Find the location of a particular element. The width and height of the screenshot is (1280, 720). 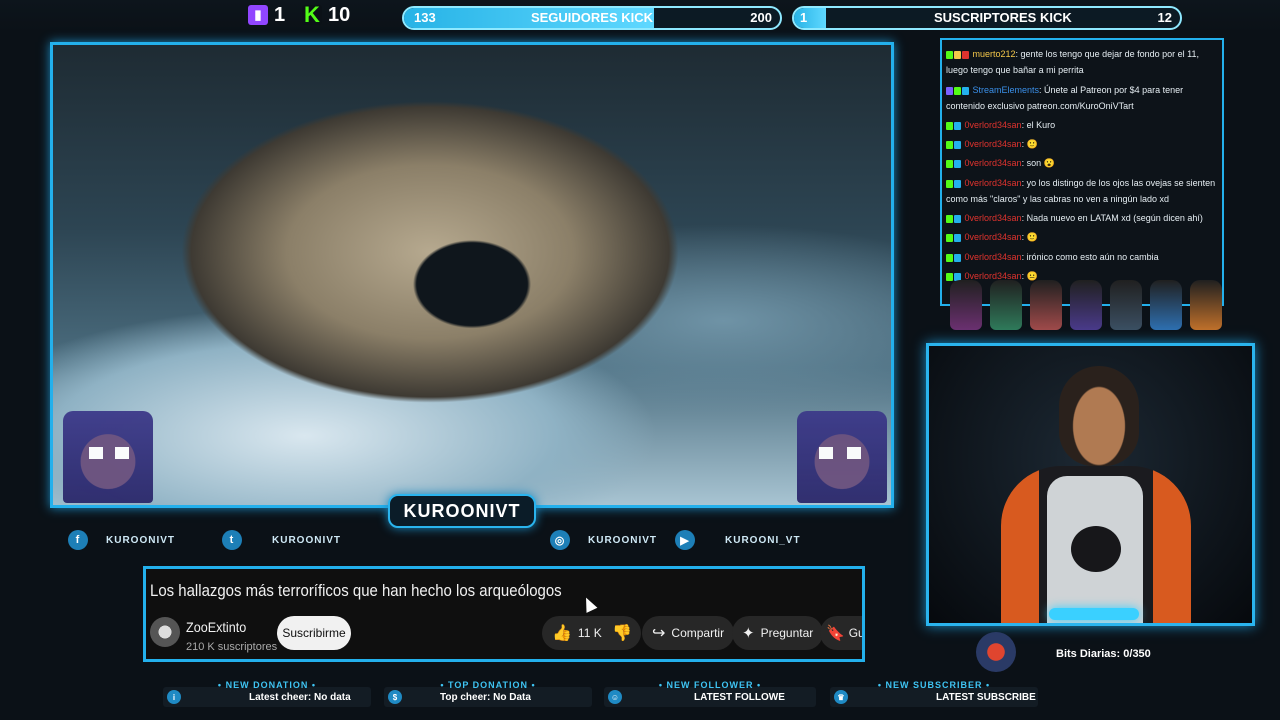

chat-message: 0verlord34san: son 😮 is located at coordinates (1082, 163).